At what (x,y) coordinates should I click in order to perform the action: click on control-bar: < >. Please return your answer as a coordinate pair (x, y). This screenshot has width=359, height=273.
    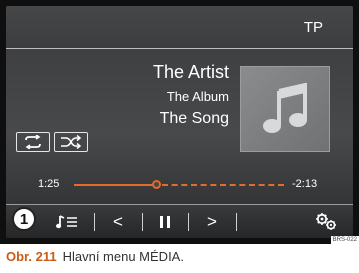
    Looking at the image, I should click on (179, 221).